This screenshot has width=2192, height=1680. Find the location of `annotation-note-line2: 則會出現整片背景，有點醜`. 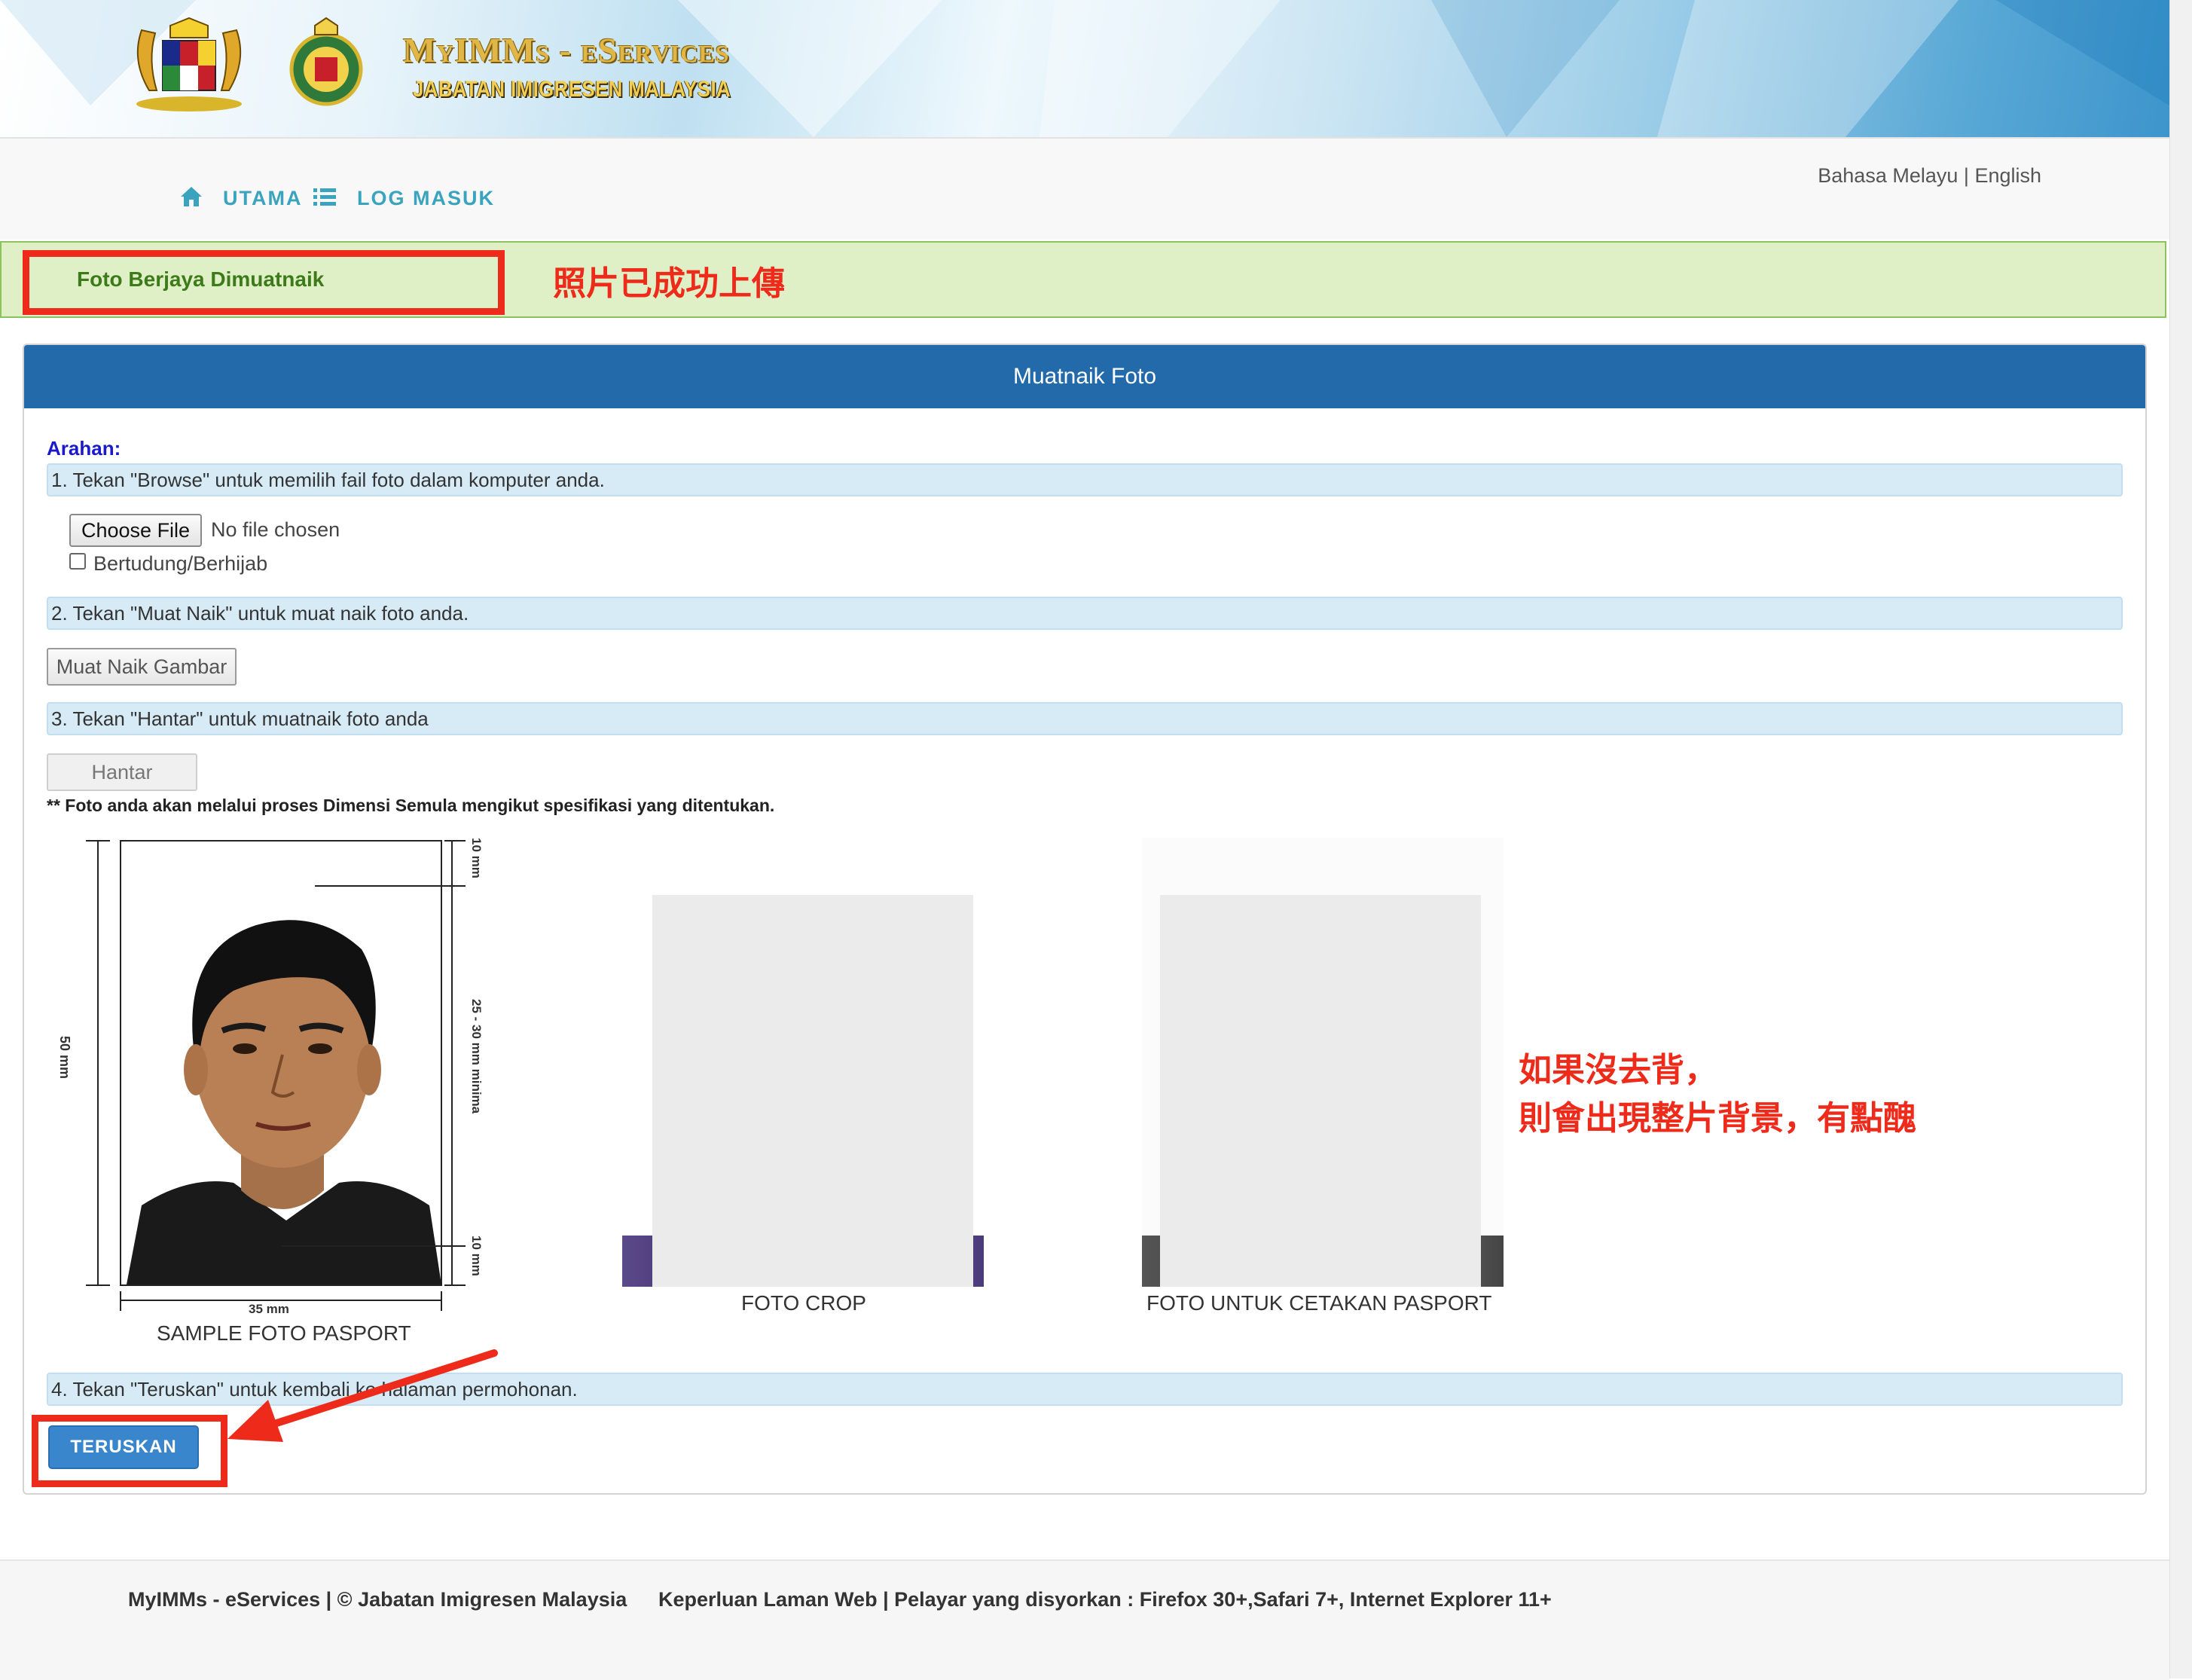

annotation-note-line2: 則會出現整片背景，有點醜 is located at coordinates (1717, 1118).